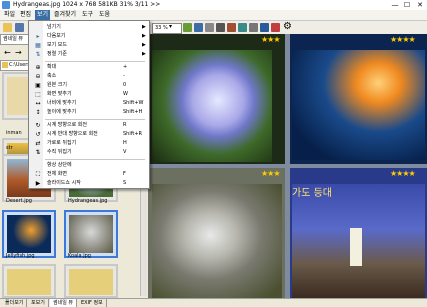  I want to click on chevron-down-icon: ▾, so click(170, 26).